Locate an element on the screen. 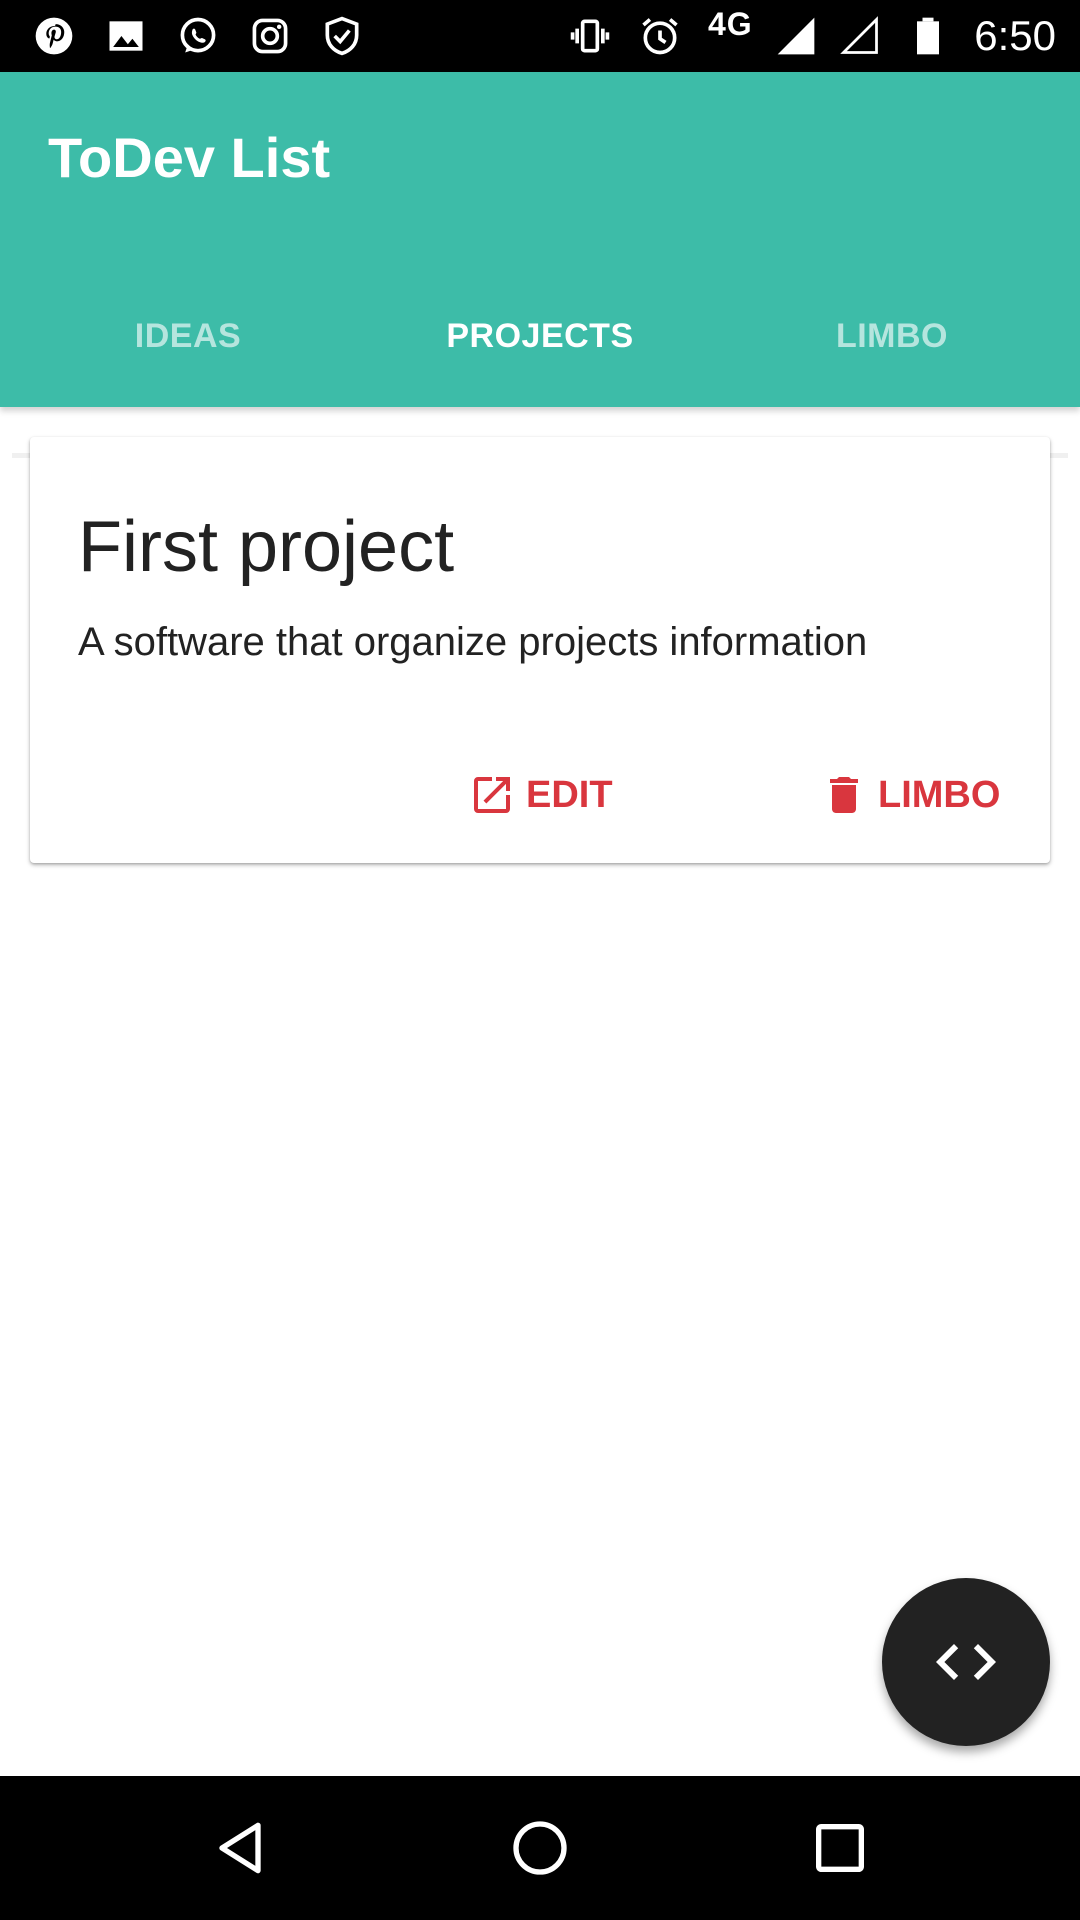  status-bar: 4G 6:50 is located at coordinates (540, 36).